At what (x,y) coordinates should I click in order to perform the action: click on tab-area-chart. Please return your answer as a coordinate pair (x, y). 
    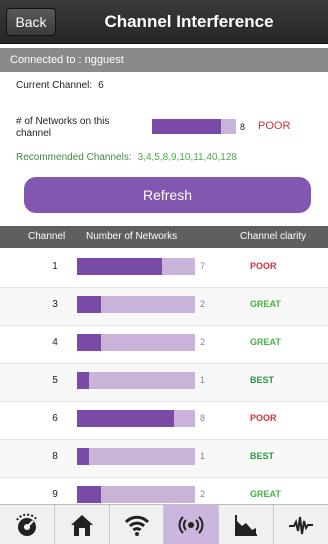
    Looking at the image, I should click on (247, 524).